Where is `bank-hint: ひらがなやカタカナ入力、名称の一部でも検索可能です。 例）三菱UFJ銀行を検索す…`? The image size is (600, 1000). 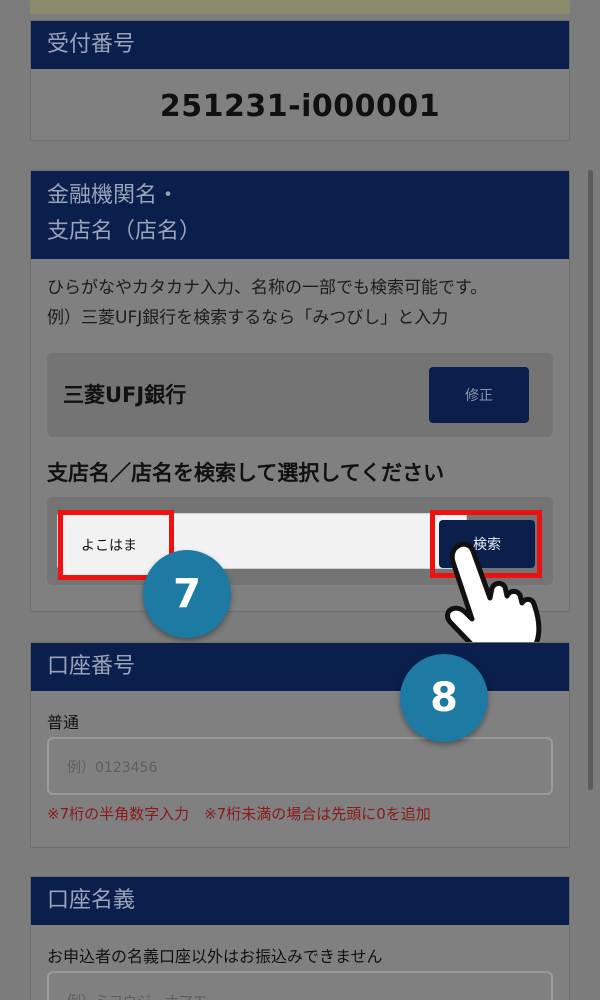 bank-hint: ひらがなやカタカナ入力、名称の一部でも検索可能です。 例）三菱UFJ銀行を検索す… is located at coordinates (300, 296).